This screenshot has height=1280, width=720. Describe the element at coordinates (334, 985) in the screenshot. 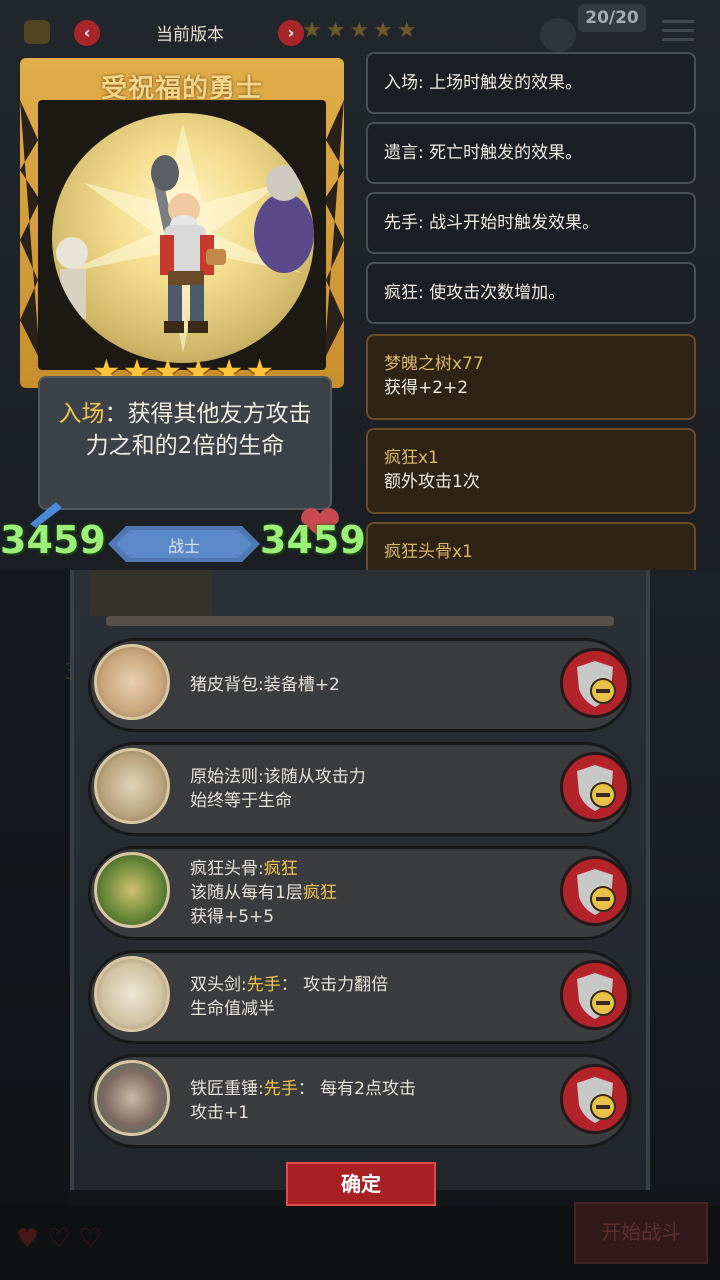

I see `equipment-line: ： 攻击力翻倍` at that location.